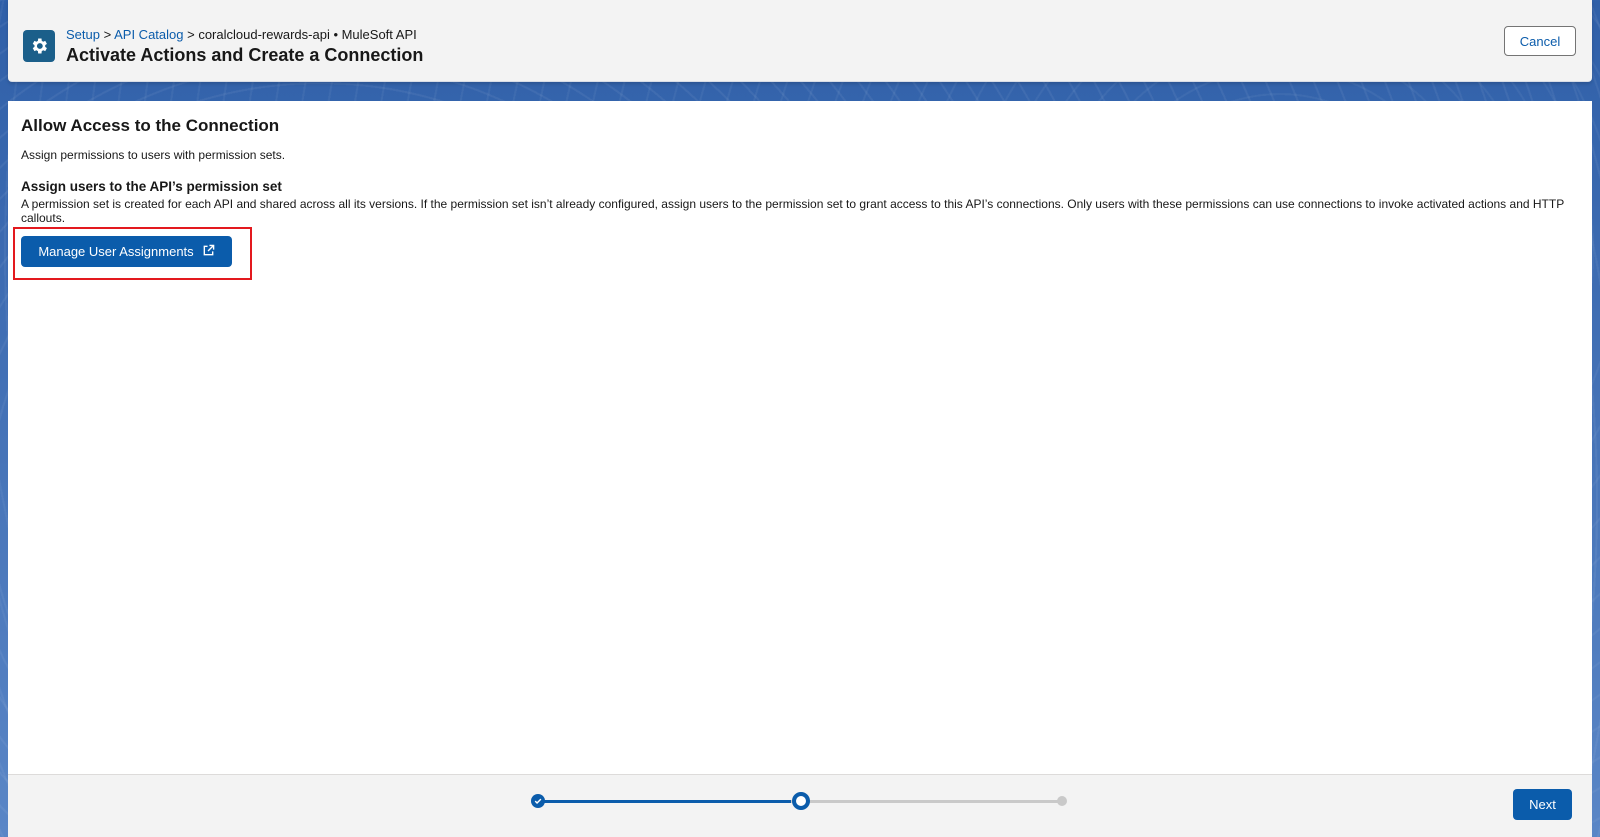 This screenshot has height=837, width=1600. I want to click on progress-indicator, so click(808, 801).